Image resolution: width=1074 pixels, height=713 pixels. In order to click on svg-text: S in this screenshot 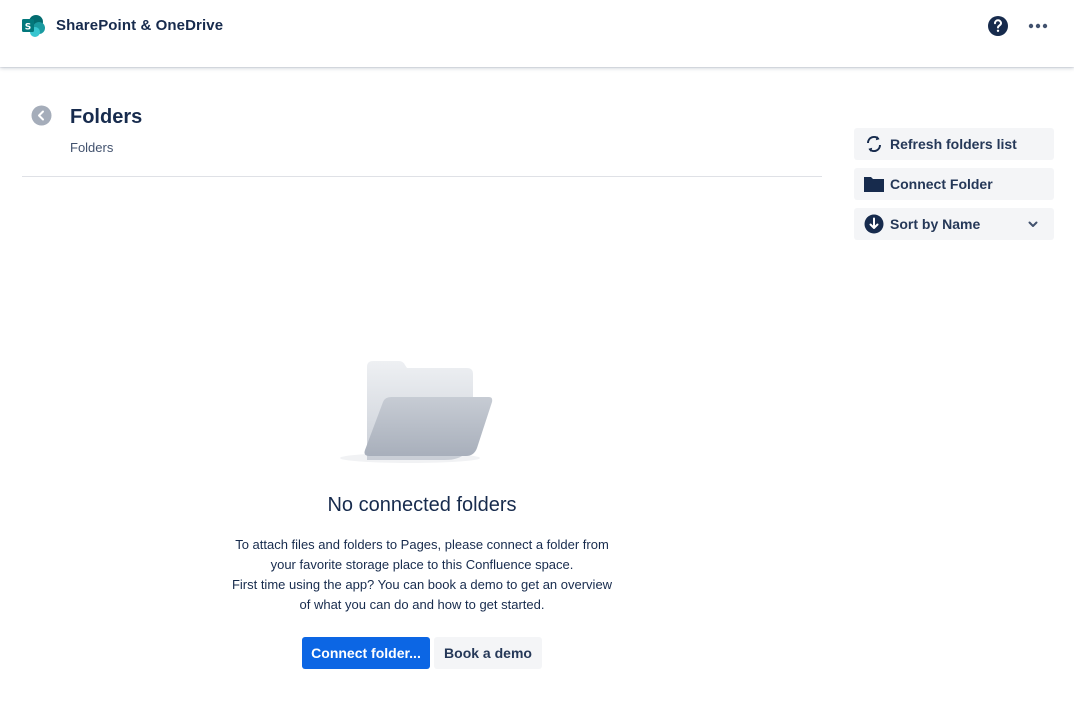, I will do `click(28, 28)`.